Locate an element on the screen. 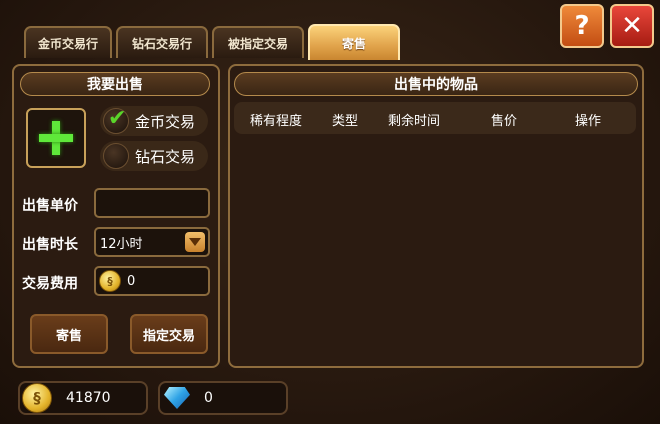  radio-gold: ✔ is located at coordinates (116, 120).